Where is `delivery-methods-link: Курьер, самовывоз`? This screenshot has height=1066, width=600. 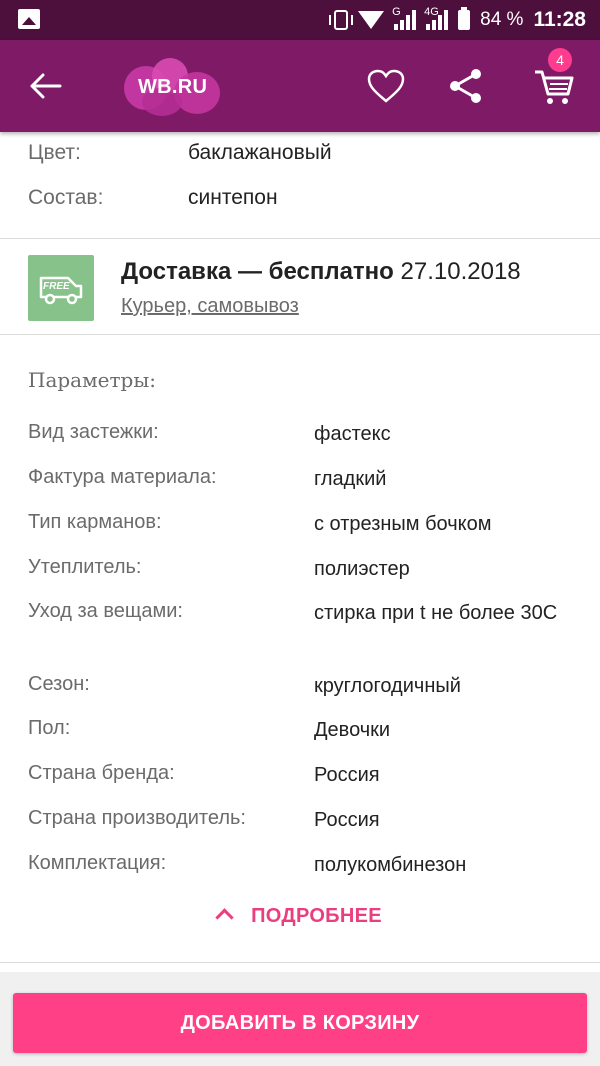 delivery-methods-link: Курьер, самовывоз is located at coordinates (210, 306).